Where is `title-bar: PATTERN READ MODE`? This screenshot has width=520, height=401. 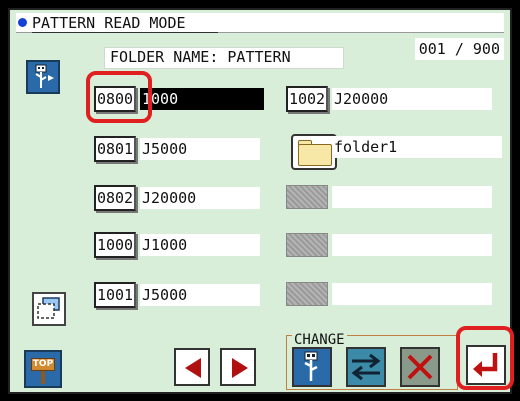 title-bar: PATTERN READ MODE is located at coordinates (260, 23).